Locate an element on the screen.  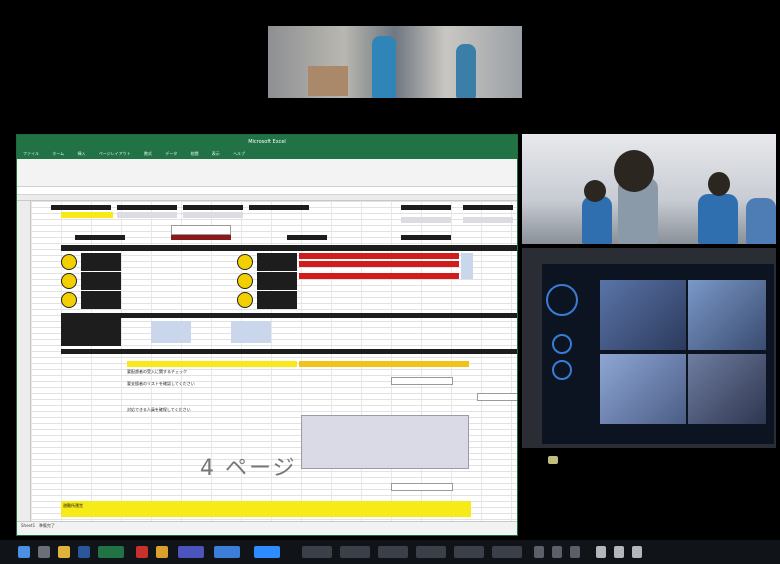
excel-taskbar-button is located at coordinates (111, 552).